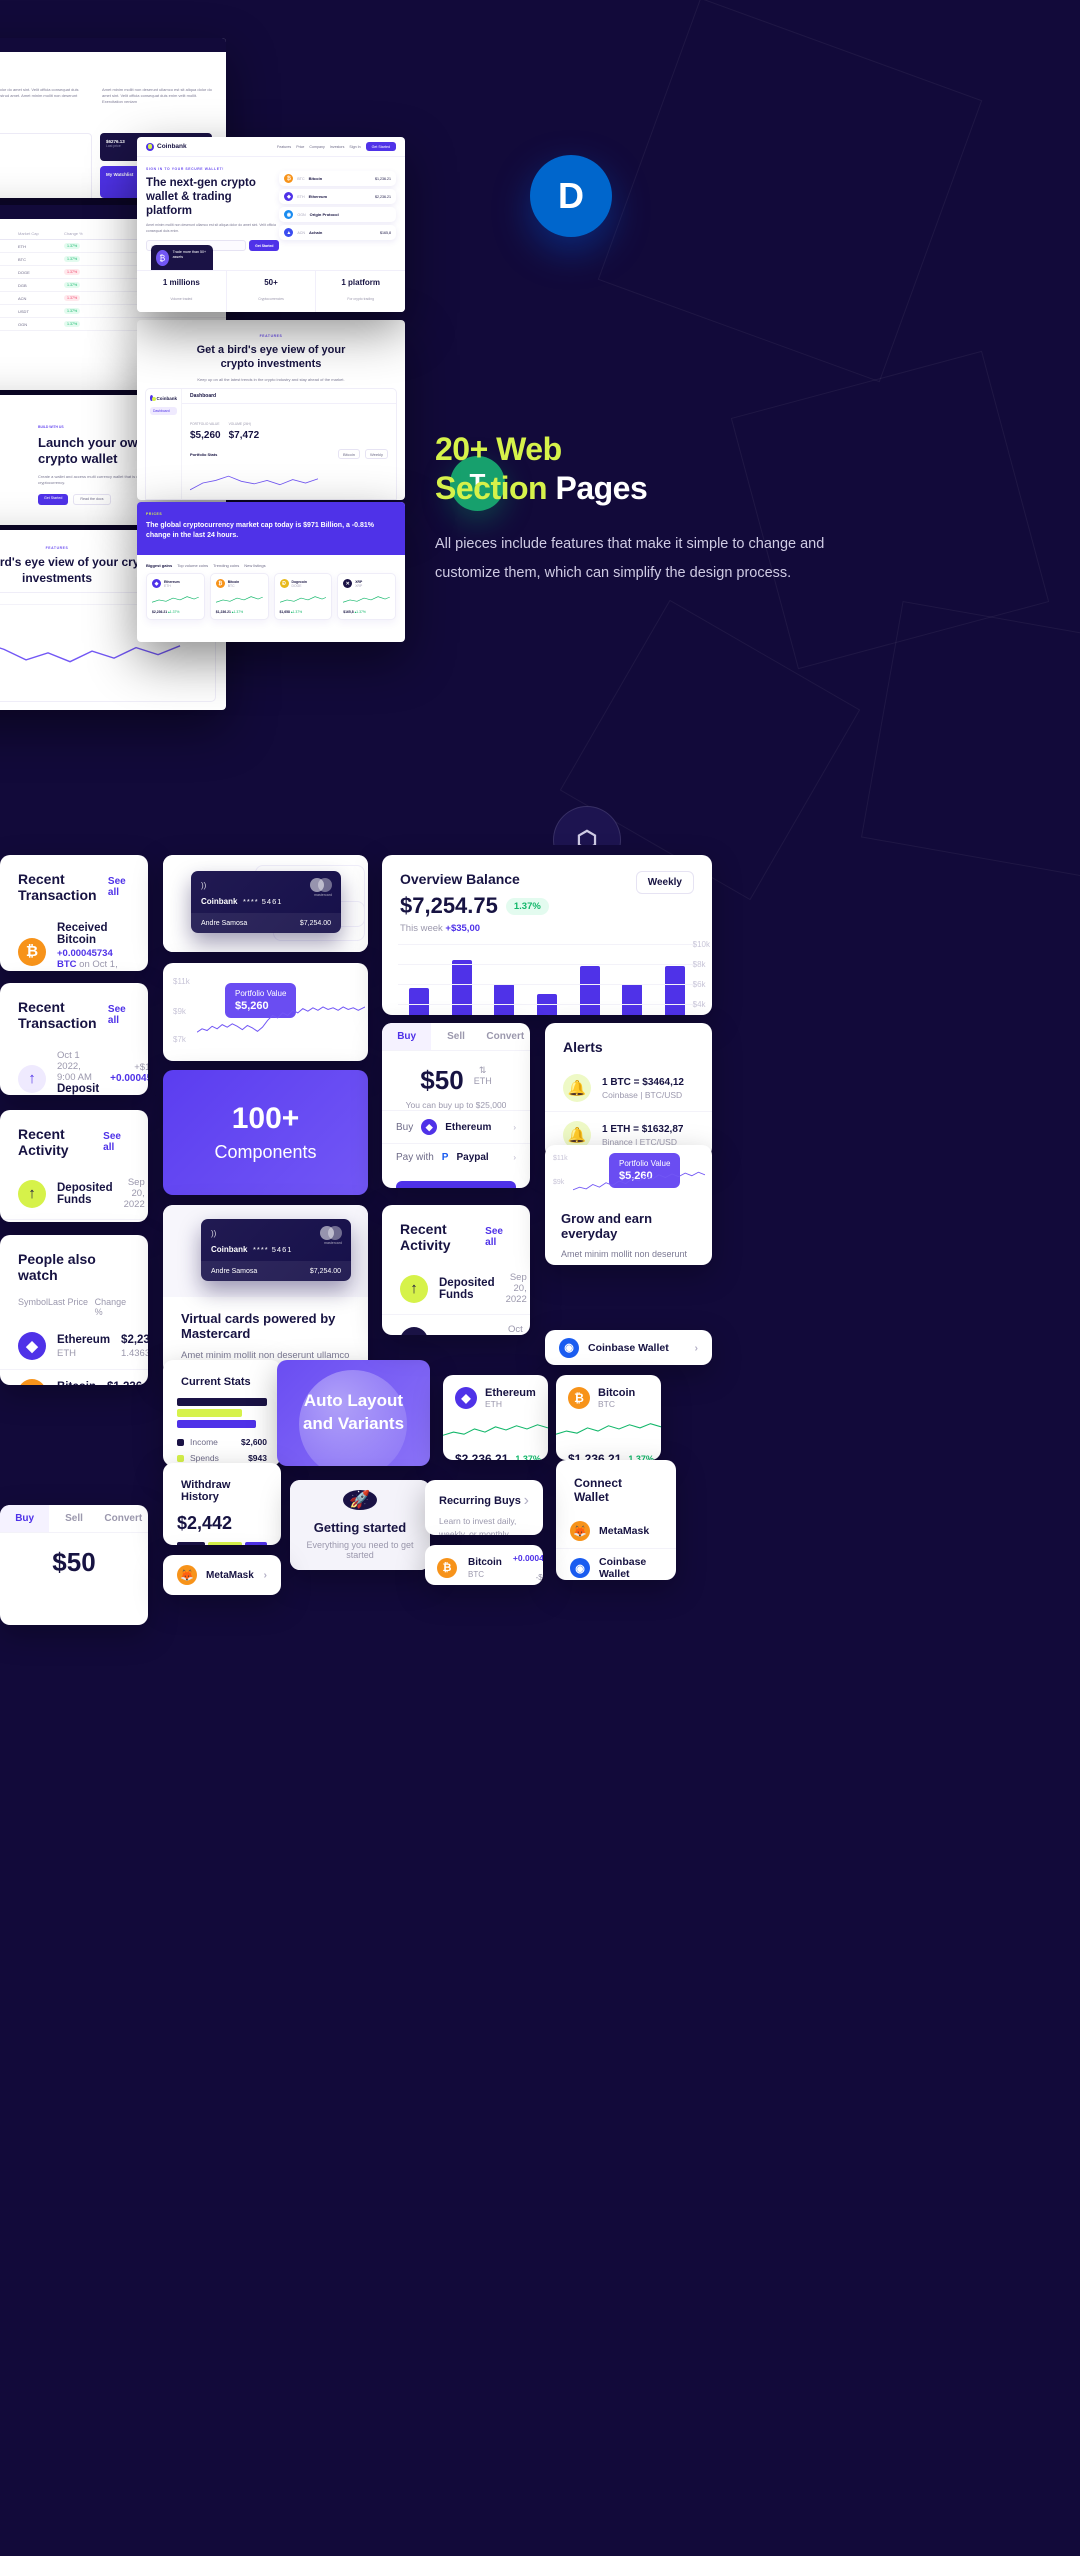  What do you see at coordinates (300, 147) in the screenshot?
I see `nav-price: Price` at bounding box center [300, 147].